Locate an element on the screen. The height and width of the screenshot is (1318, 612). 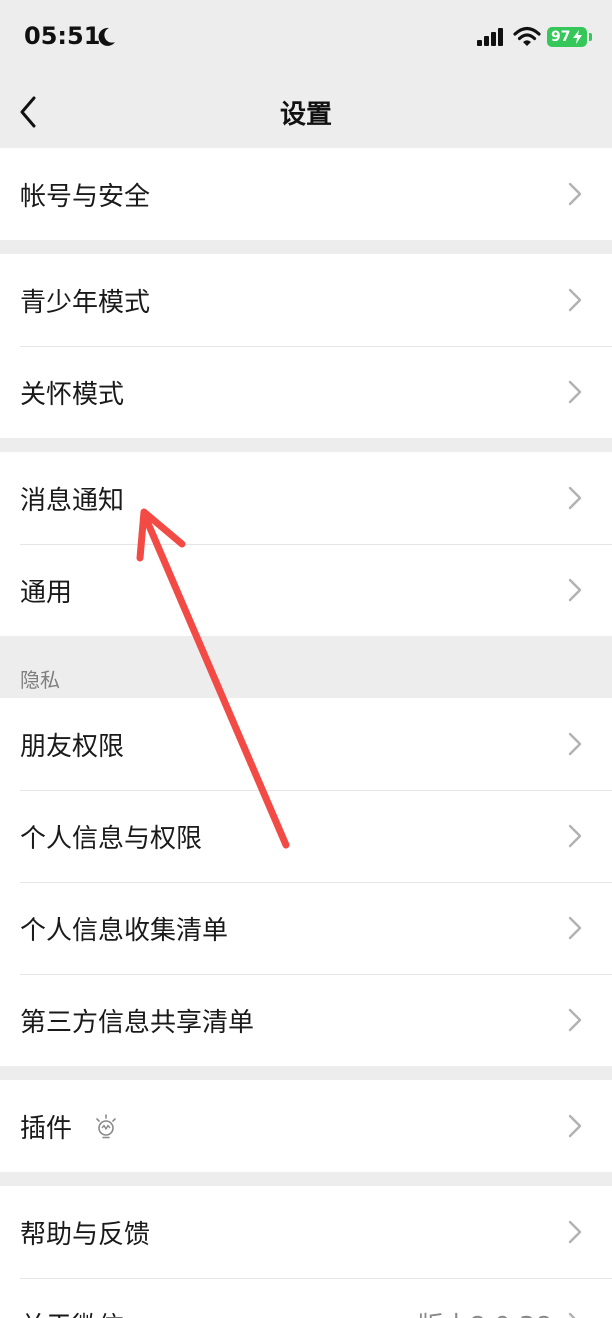
battery-nub is located at coordinates (590, 37).